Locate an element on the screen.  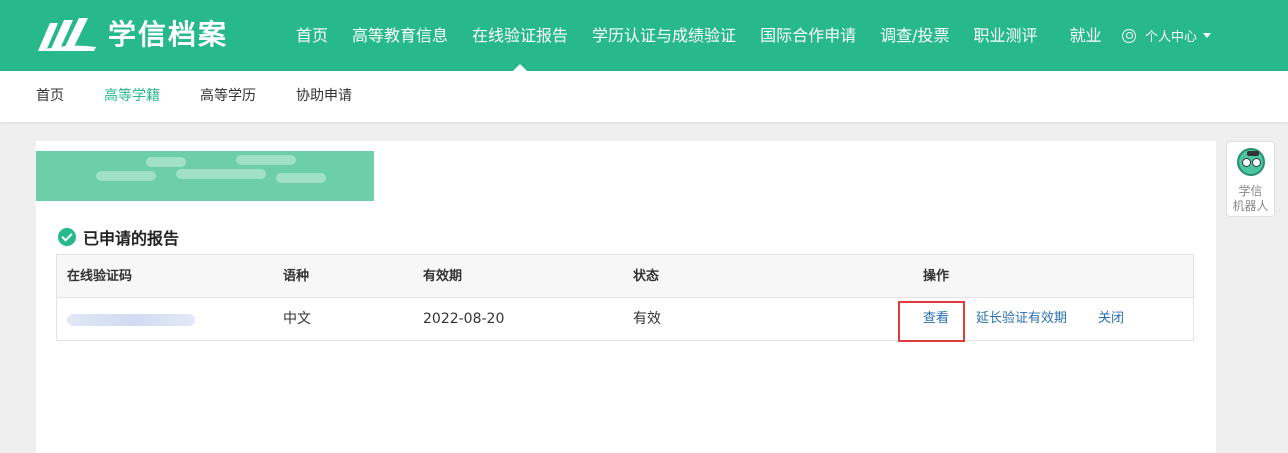
robot-label-line2: 机器人 is located at coordinates (1250, 206).